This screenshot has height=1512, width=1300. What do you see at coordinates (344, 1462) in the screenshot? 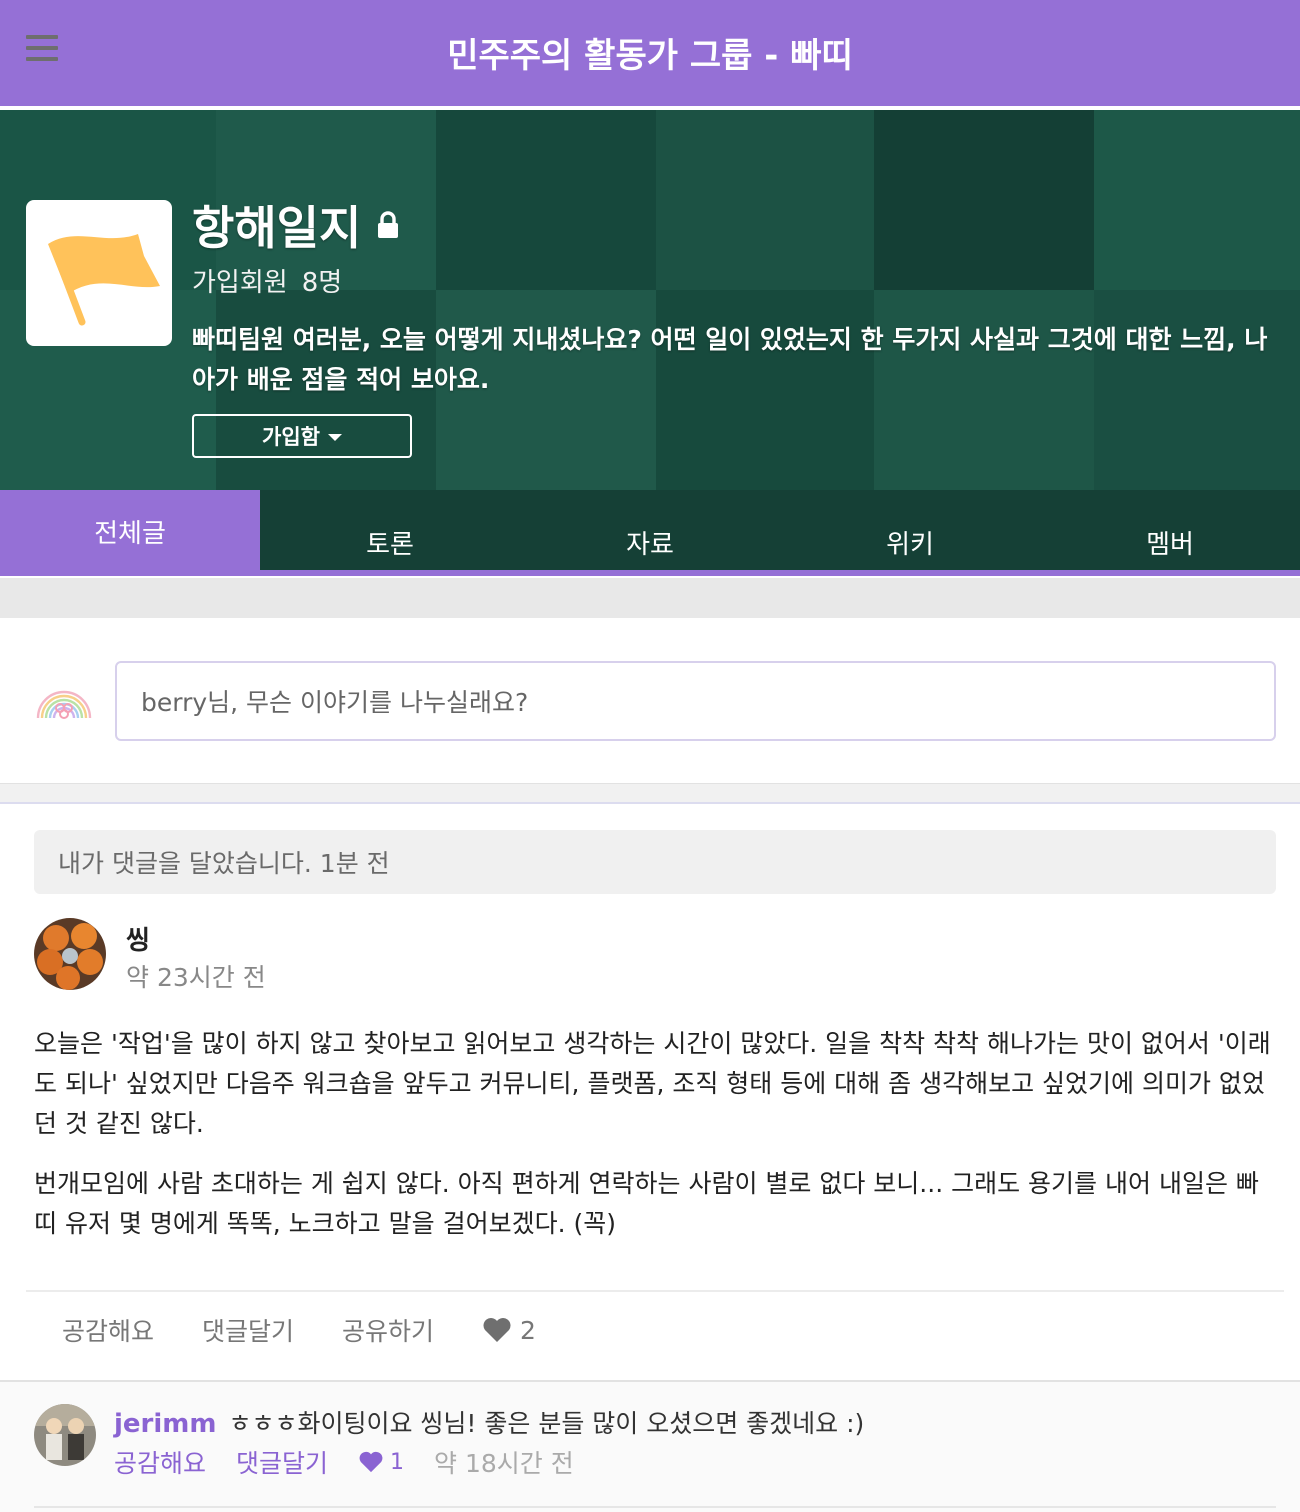
I see `comment-actions: 공감해요 댓글달기 1 약 18시간 전` at bounding box center [344, 1462].